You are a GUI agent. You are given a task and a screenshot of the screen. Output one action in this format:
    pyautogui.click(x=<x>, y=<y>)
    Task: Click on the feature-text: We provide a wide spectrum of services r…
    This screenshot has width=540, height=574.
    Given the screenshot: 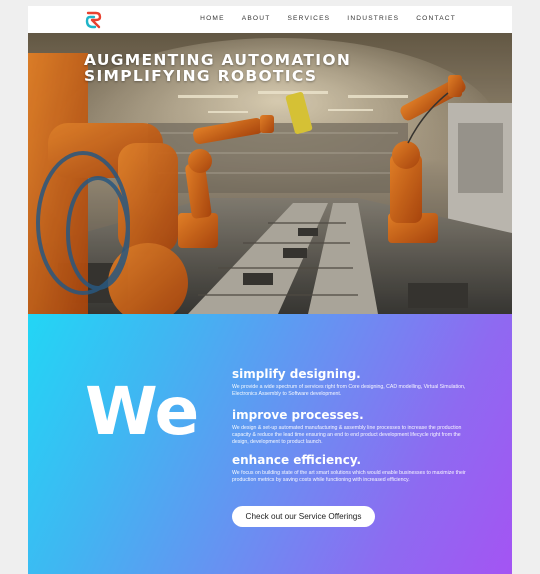 What is the action you would take?
    pyautogui.click(x=349, y=390)
    